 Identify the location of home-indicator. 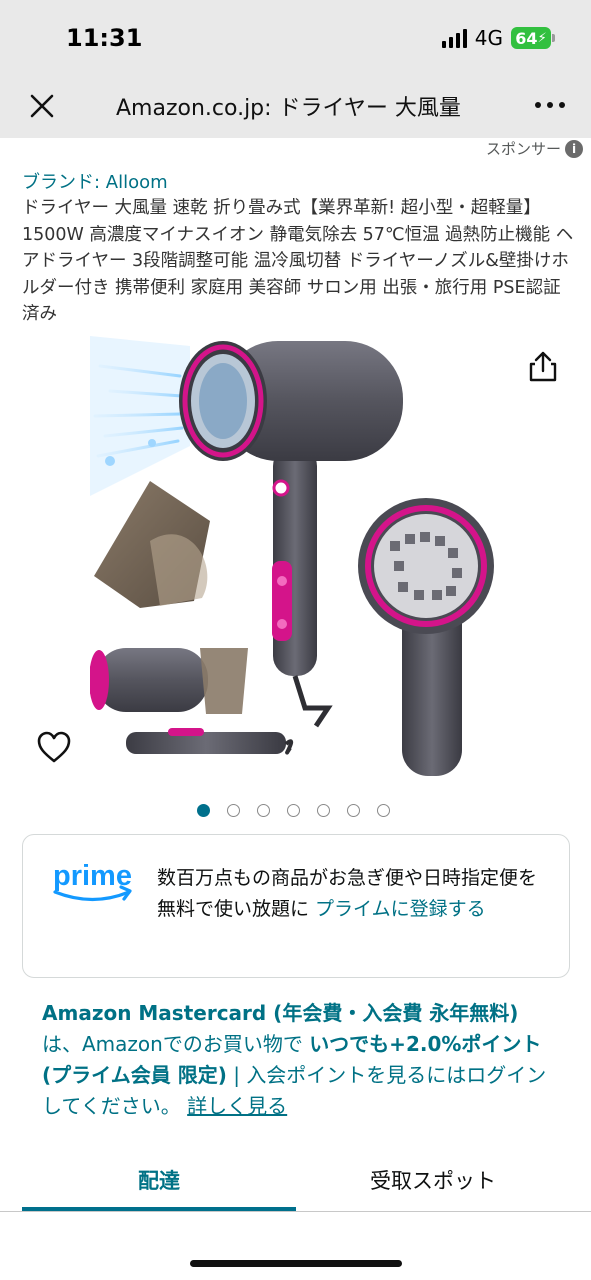
(296, 1263).